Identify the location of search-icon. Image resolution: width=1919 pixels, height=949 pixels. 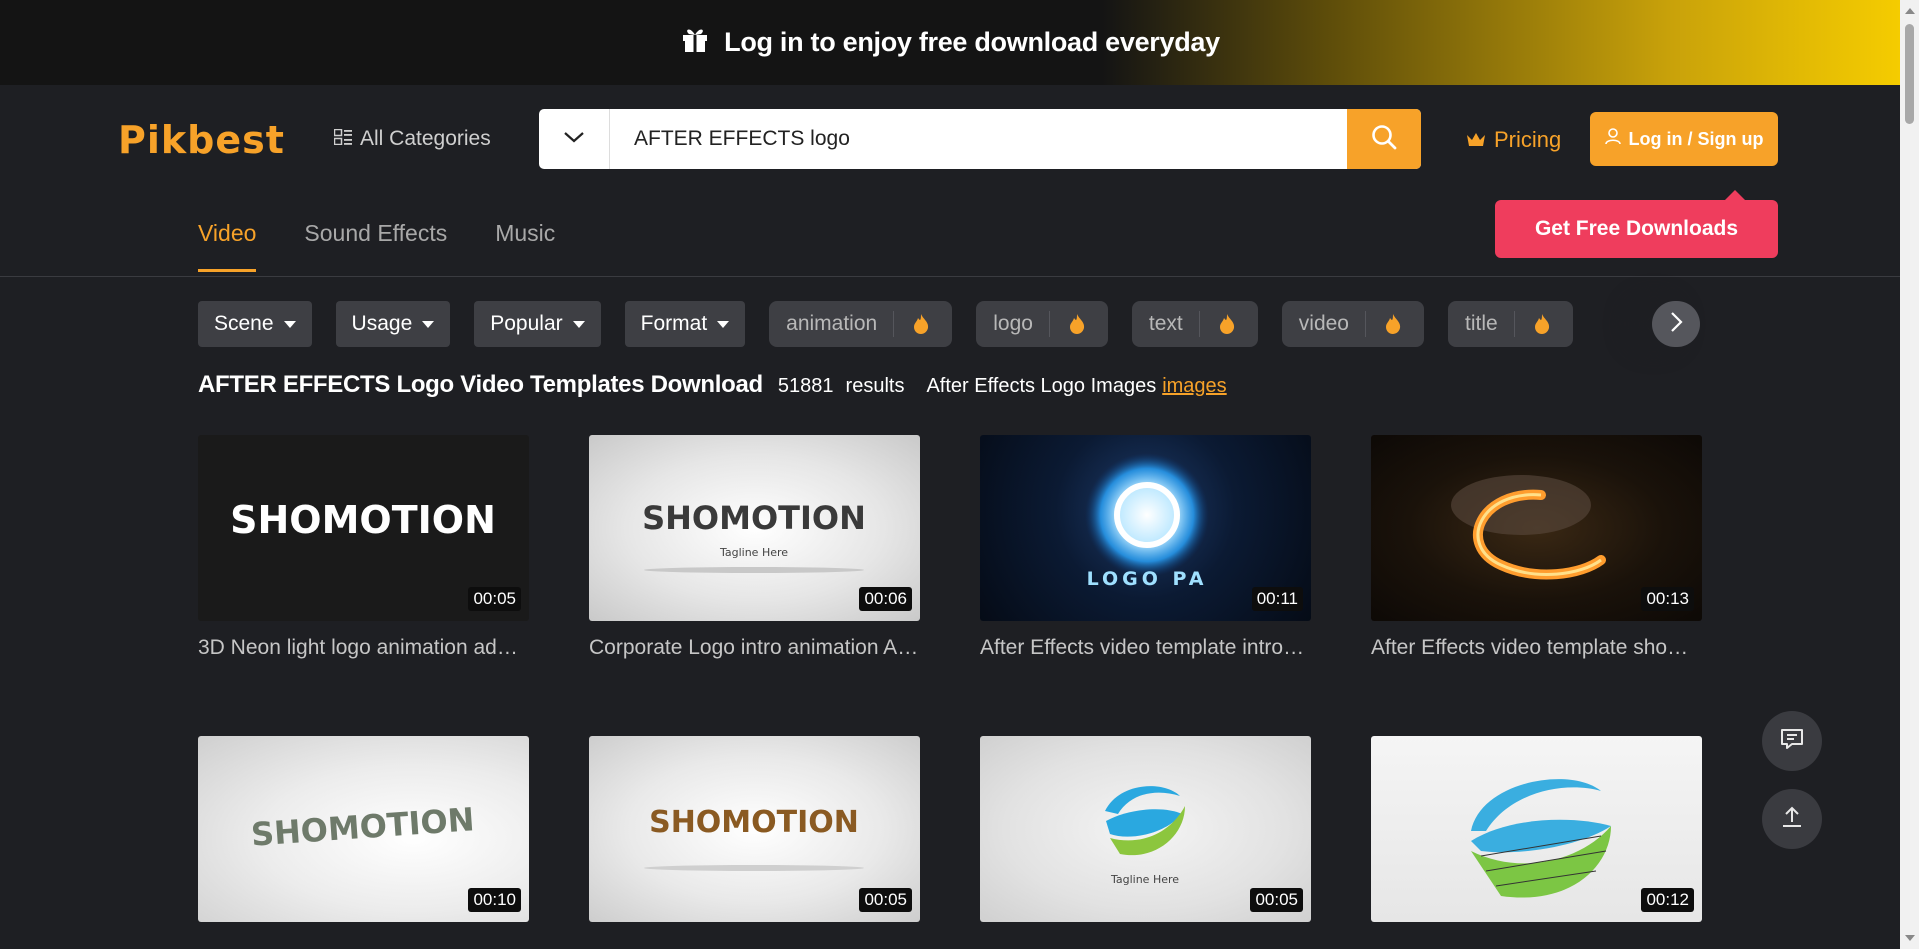
(1384, 139).